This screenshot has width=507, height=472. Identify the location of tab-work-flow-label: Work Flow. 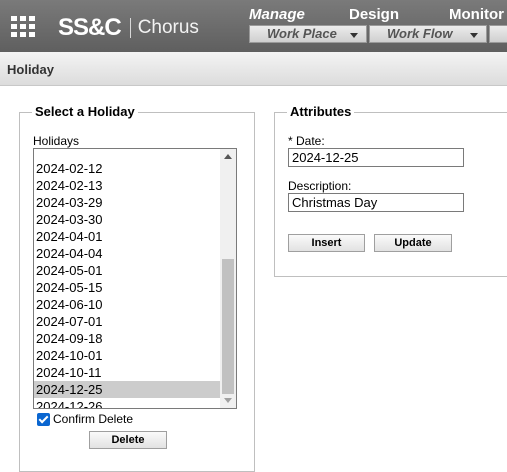
(420, 33).